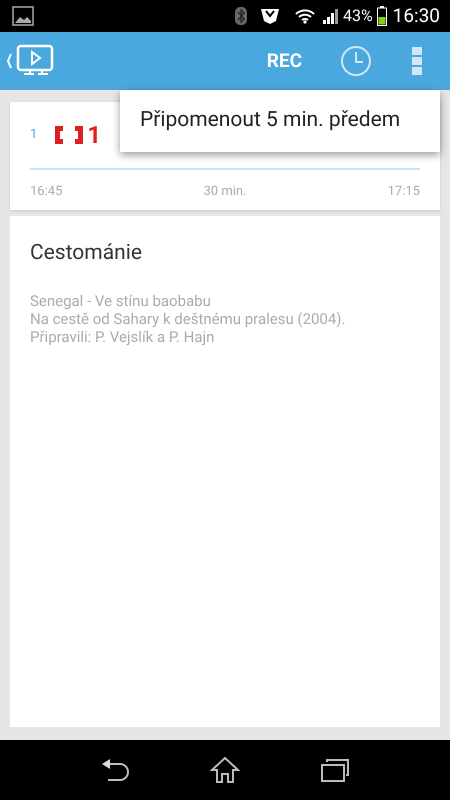  What do you see at coordinates (224, 192) in the screenshot?
I see `duration: 30 min.` at bounding box center [224, 192].